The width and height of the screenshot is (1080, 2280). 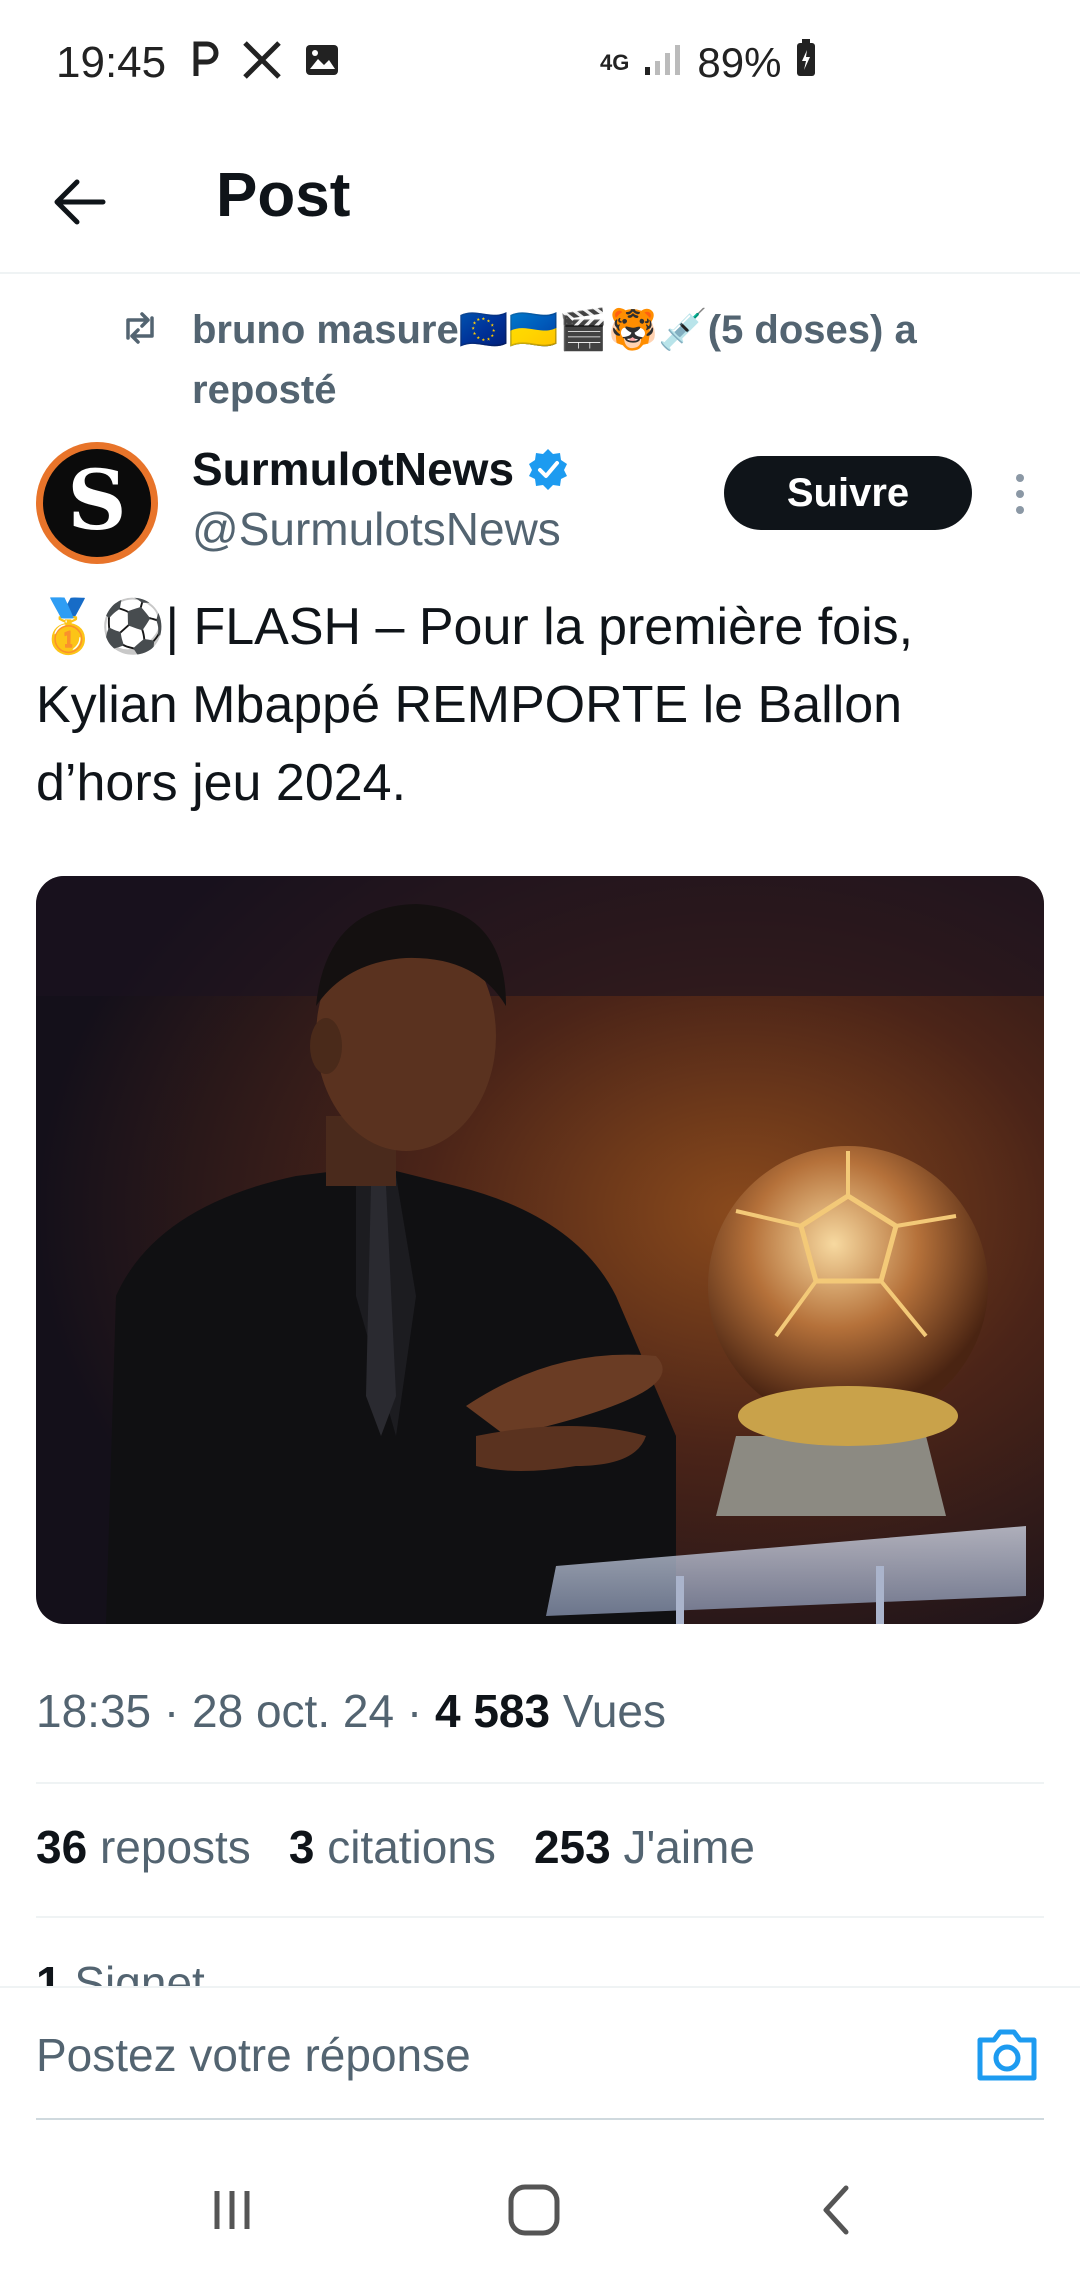 I want to click on avatar: S, so click(x=97, y=503).